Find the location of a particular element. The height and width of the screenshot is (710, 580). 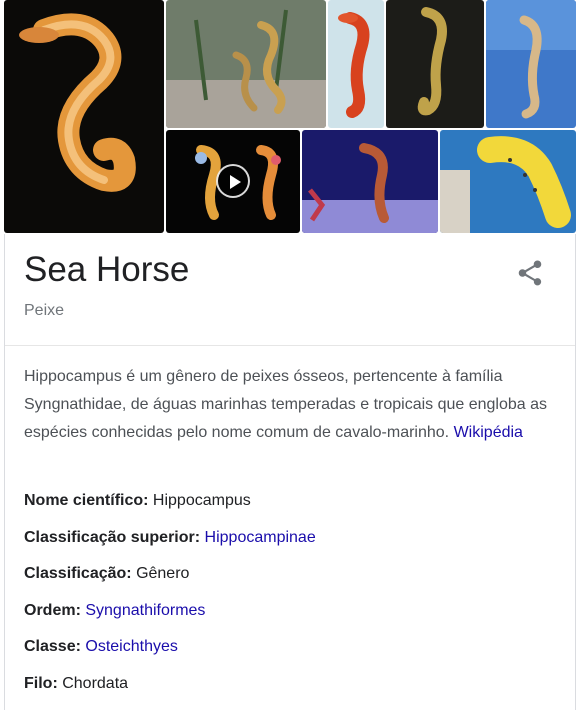

fact-label: Classificação superior: is located at coordinates (112, 537).